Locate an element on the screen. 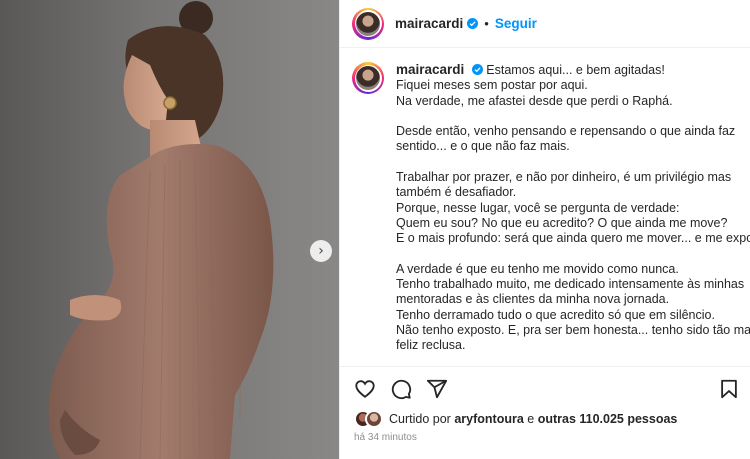 The image size is (750, 459). comment-icon is located at coordinates (401, 389).